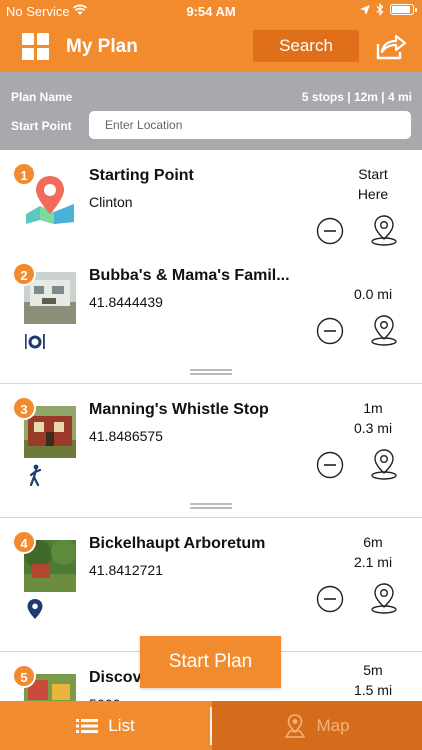  I want to click on tab-list-label: List, so click(121, 725).